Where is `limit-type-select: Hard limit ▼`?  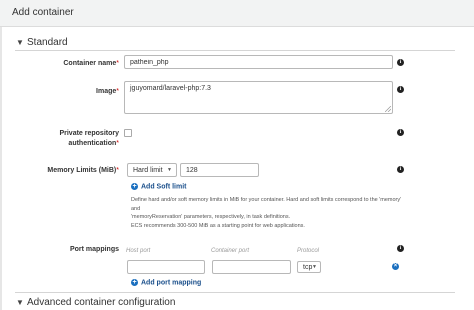
limit-type-select: Hard limit ▼ is located at coordinates (152, 170).